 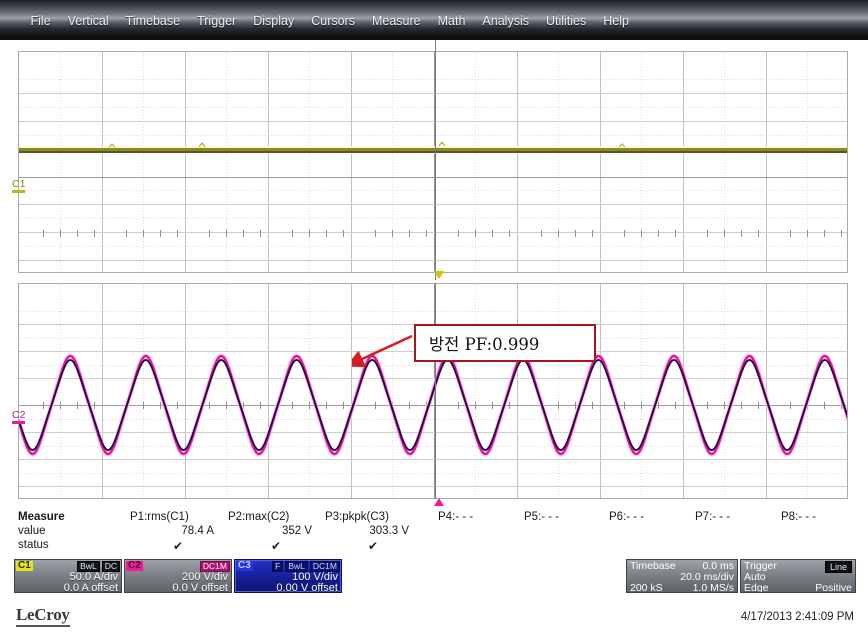 I want to click on channel-descriptor-c1: C1 BwL DC 50.0 A/div 0.0 A offset, so click(x=68, y=576).